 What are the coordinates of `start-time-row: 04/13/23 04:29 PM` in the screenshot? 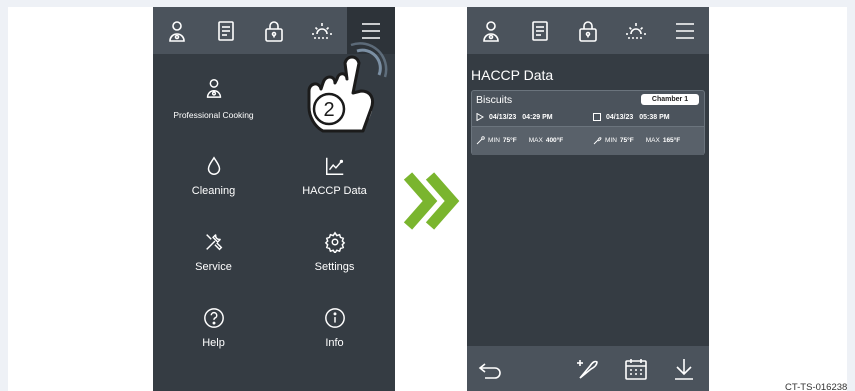 It's located at (514, 117).